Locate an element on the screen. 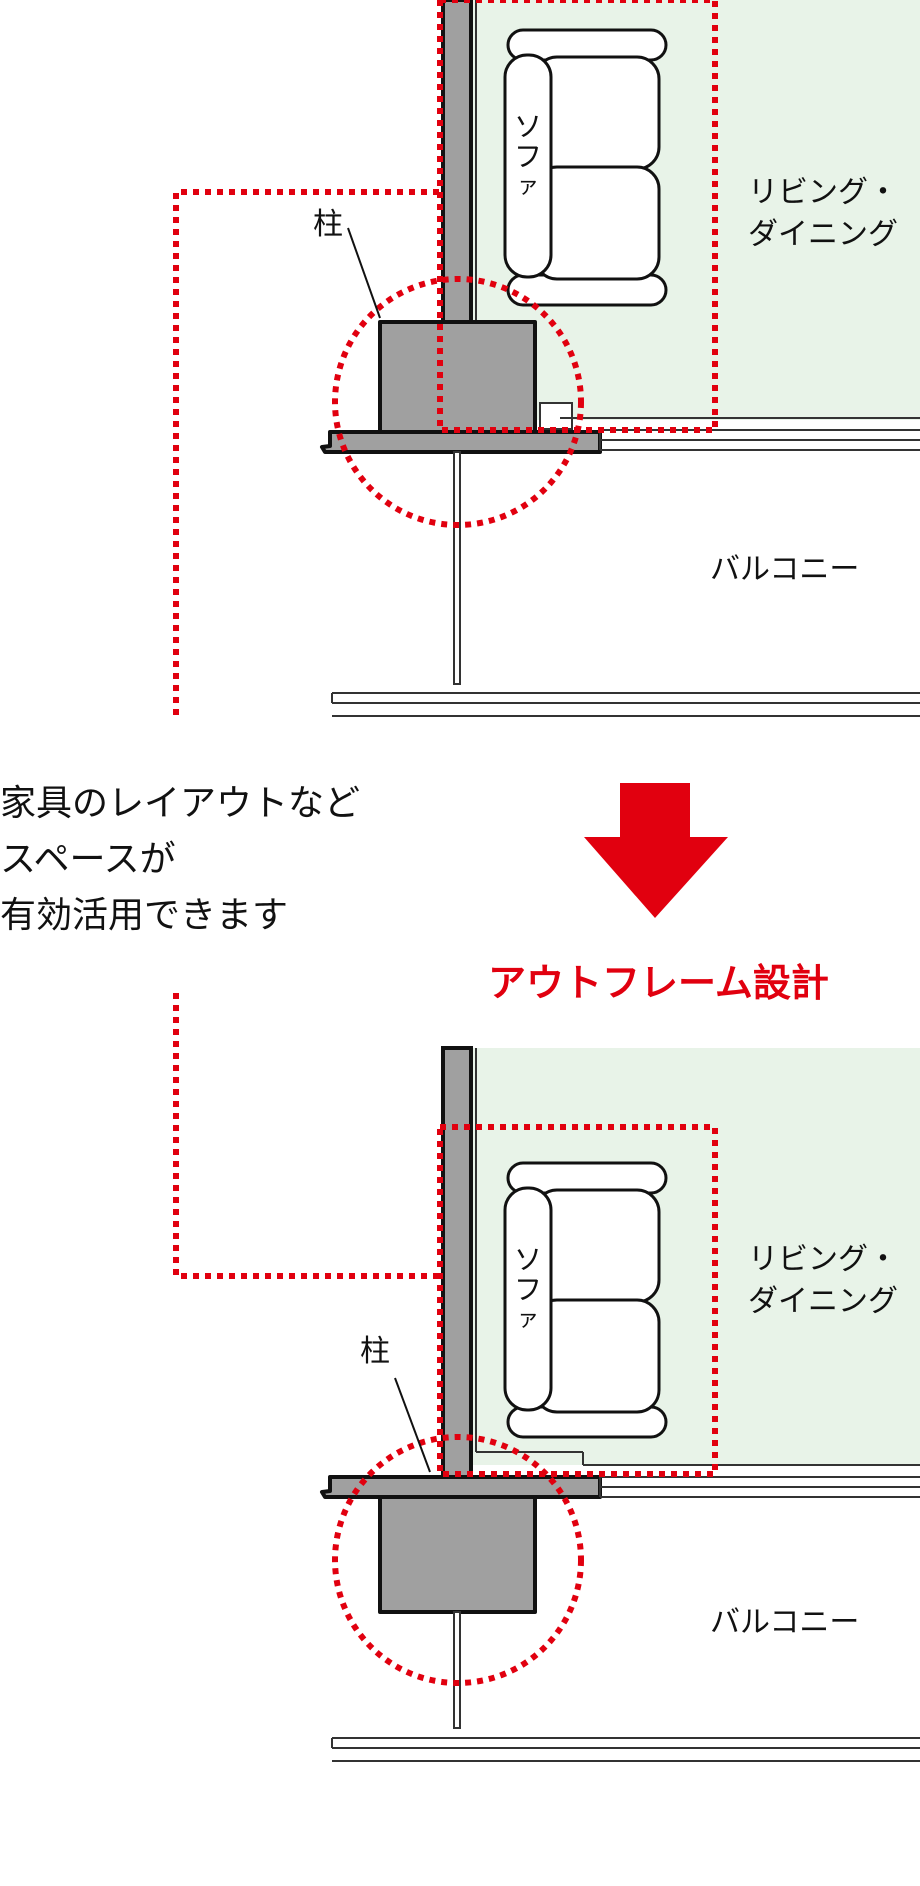 This screenshot has height=1886, width=920. bottom-sofa-char-2: フ is located at coordinates (527, 1289).